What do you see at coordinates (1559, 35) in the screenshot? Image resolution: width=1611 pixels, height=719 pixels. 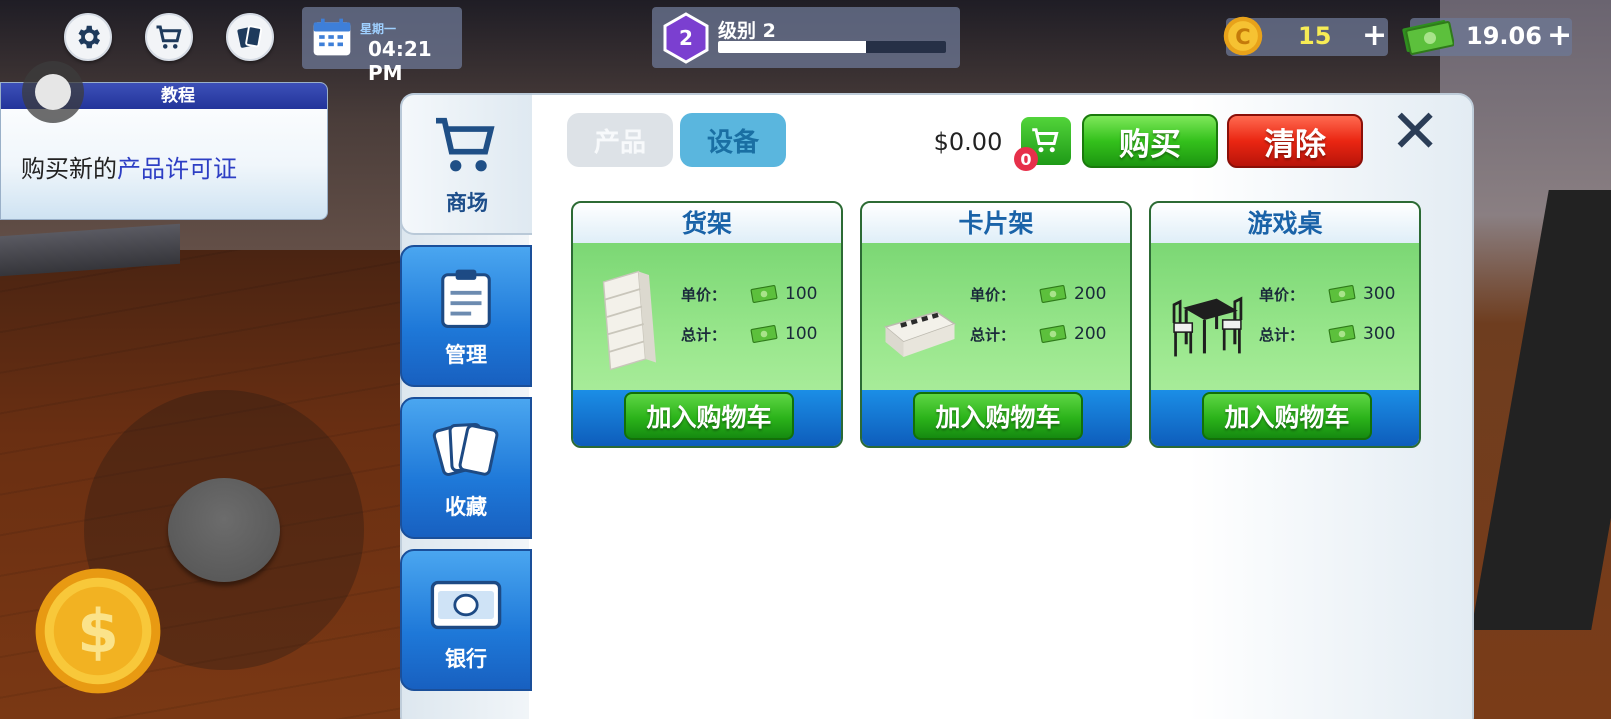 I see `add-cash-button: +` at bounding box center [1559, 35].